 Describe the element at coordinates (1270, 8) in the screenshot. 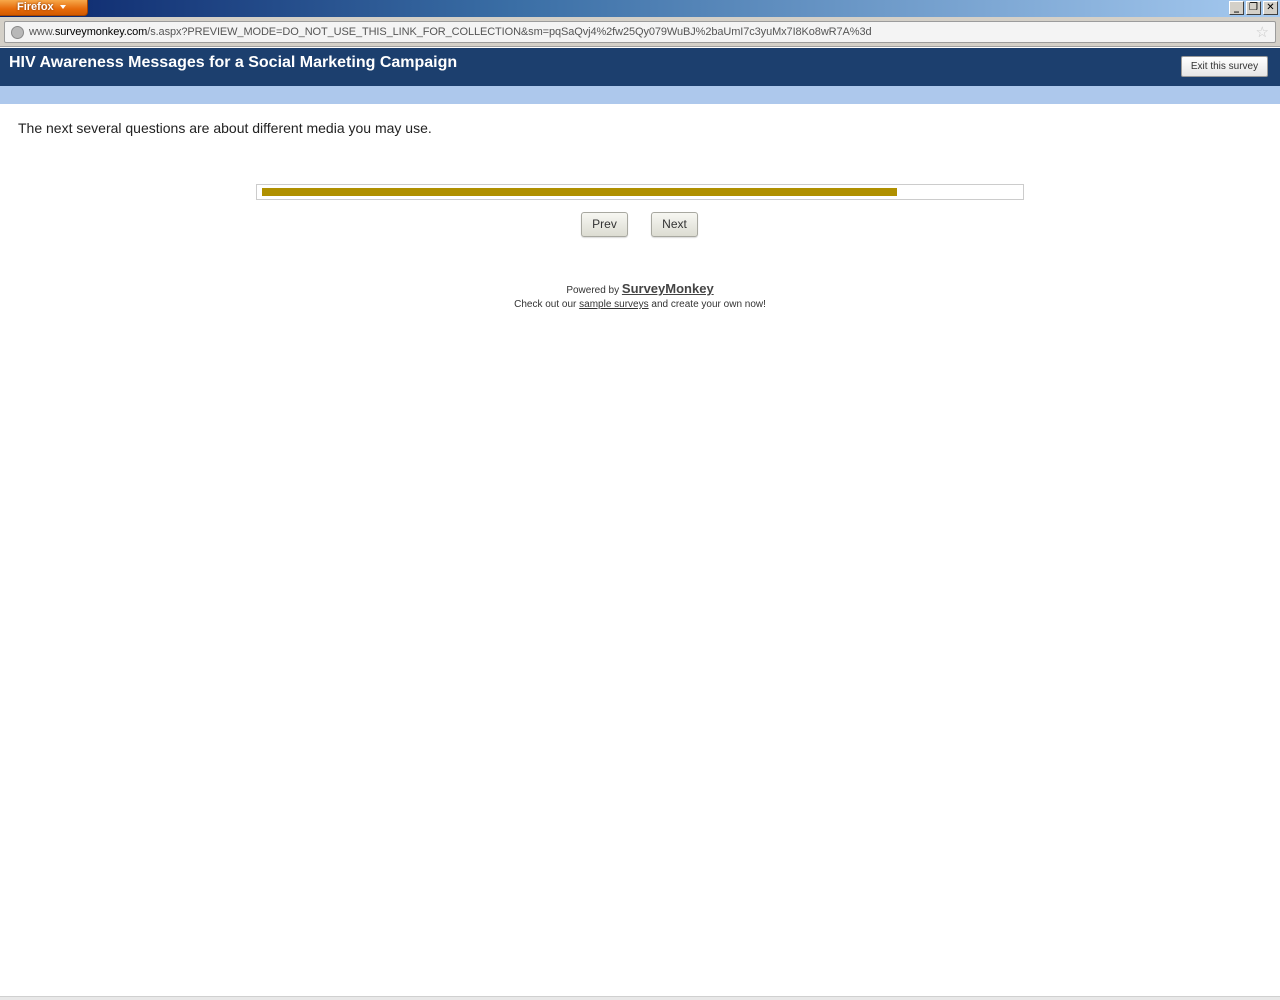

I see `close-window-button: ✕` at that location.